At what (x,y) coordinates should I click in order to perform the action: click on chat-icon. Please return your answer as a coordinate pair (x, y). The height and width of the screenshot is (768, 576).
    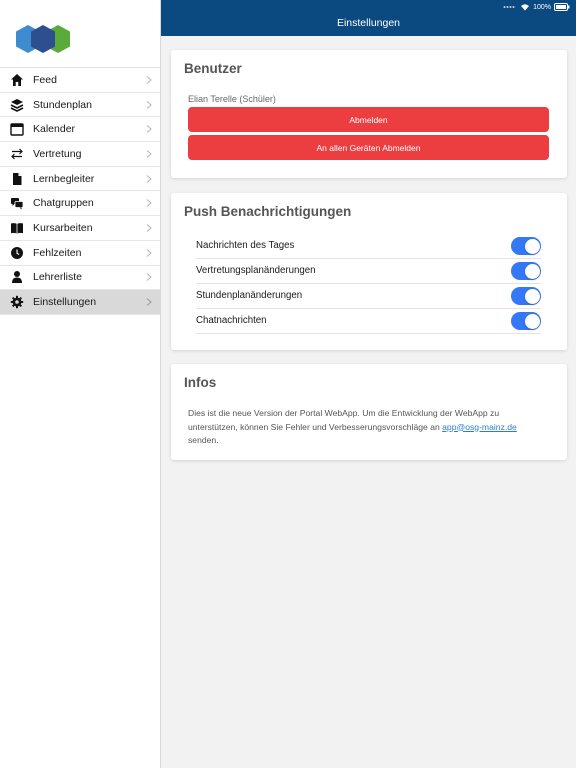
    Looking at the image, I should click on (17, 203).